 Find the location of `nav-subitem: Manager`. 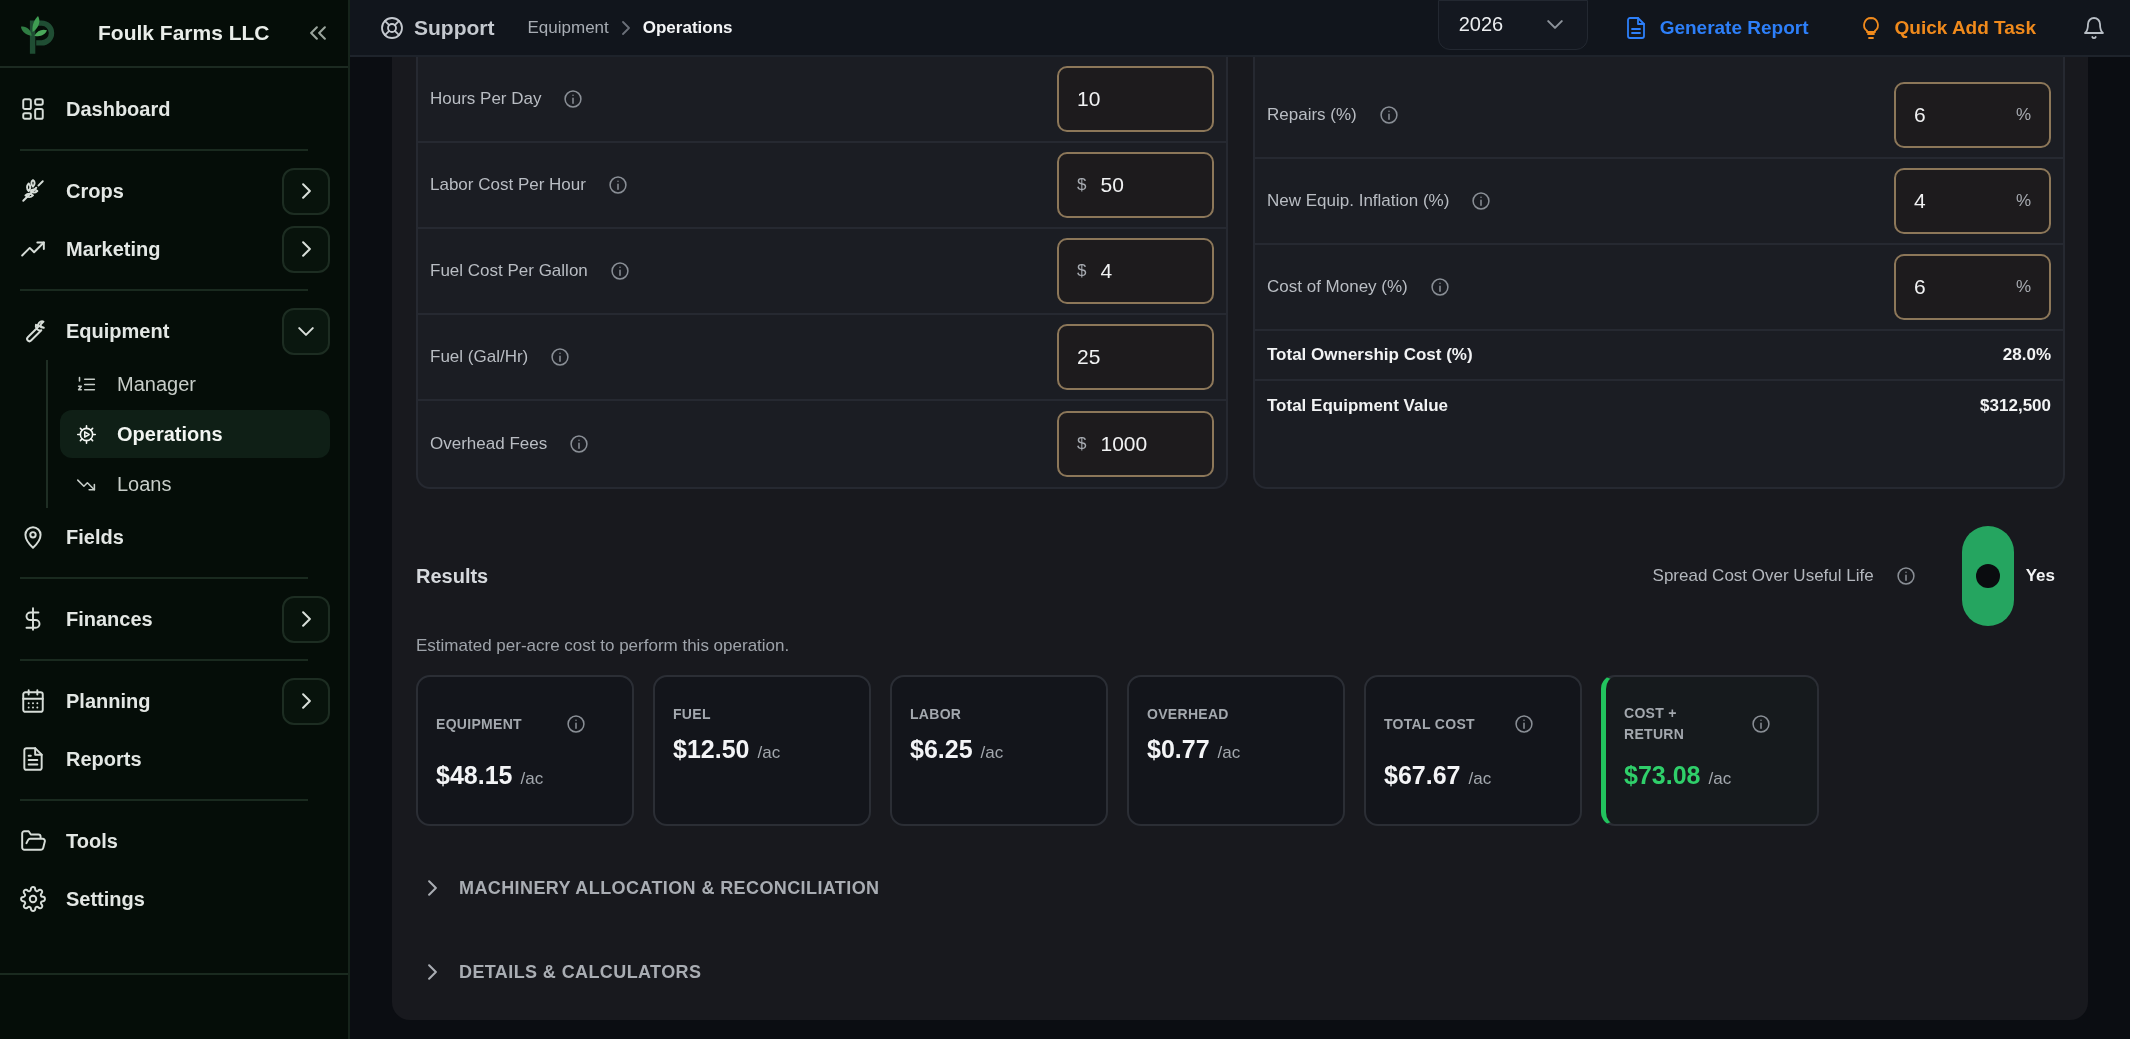

nav-subitem: Manager is located at coordinates (195, 384).